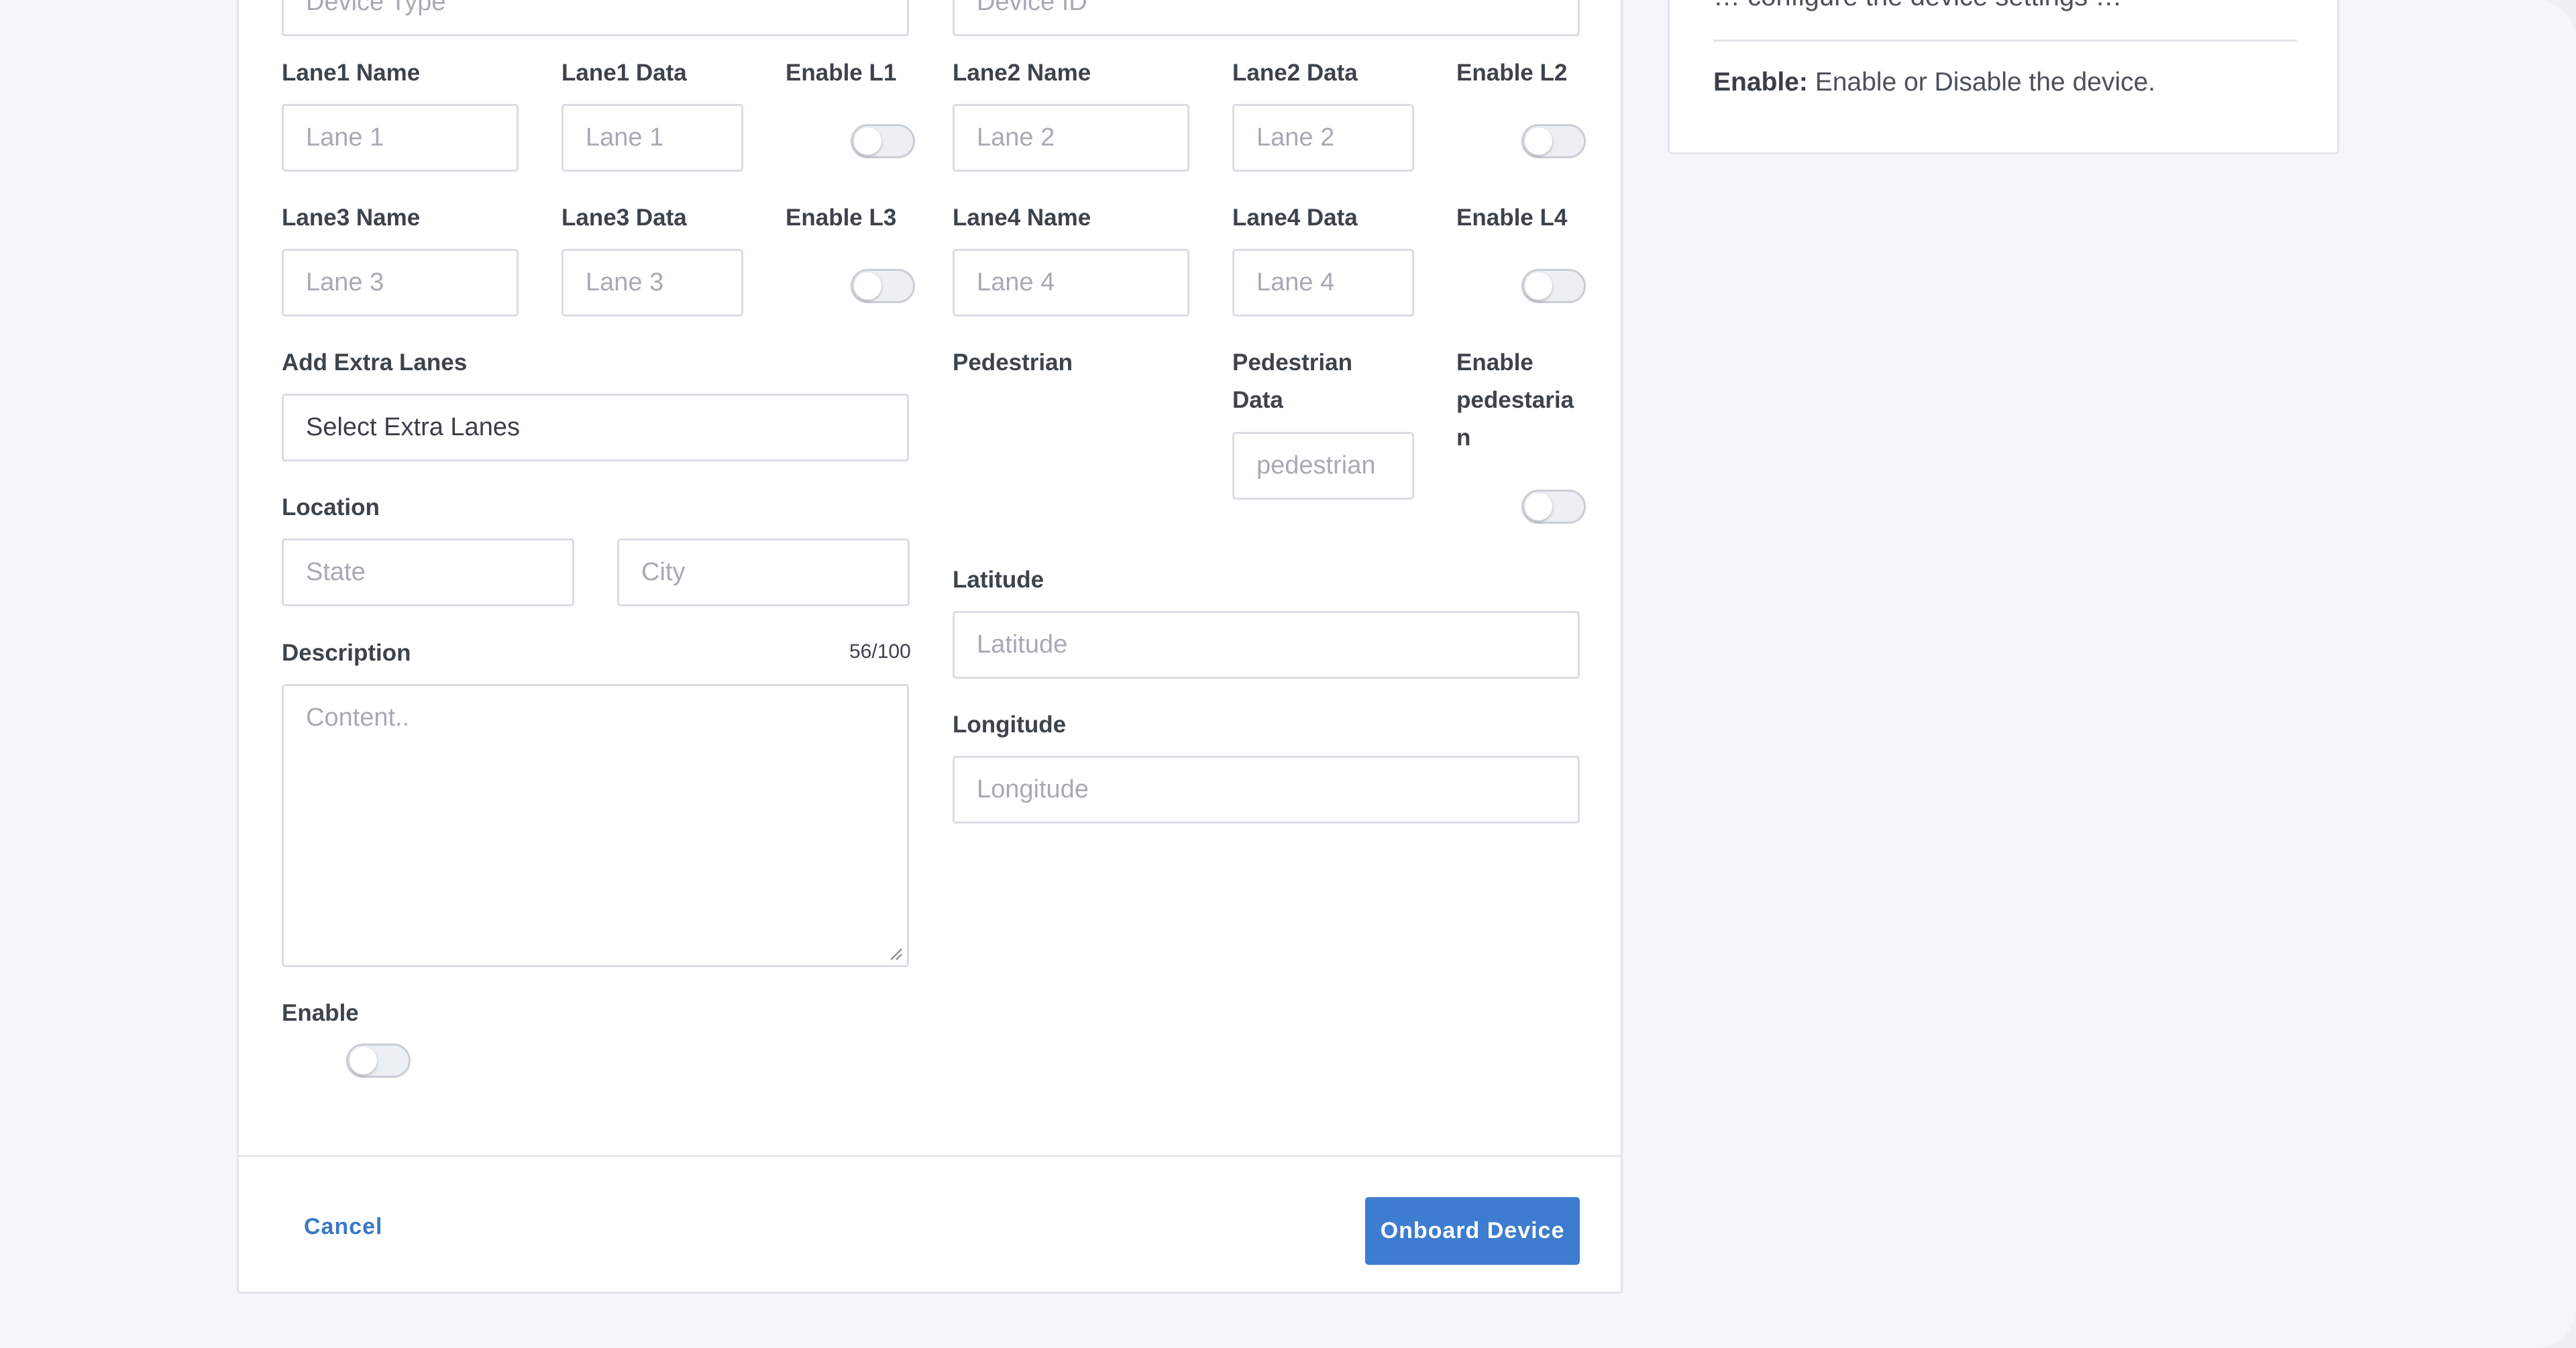 This screenshot has height=1348, width=2576. What do you see at coordinates (624, 73) in the screenshot?
I see `lane1-data-label: Lane1 Data` at bounding box center [624, 73].